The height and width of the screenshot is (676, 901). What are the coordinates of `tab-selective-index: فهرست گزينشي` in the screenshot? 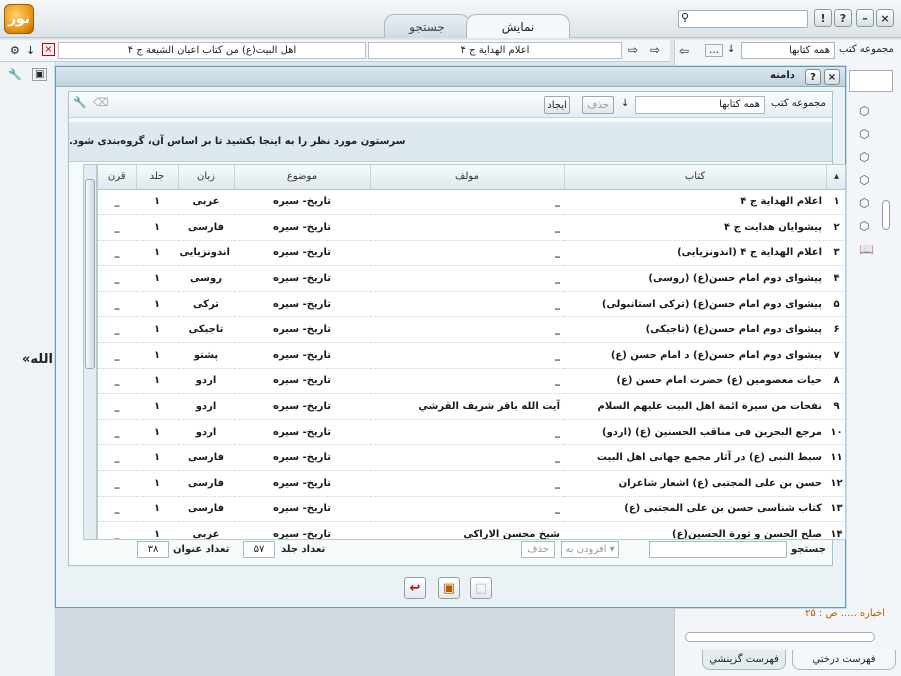 It's located at (744, 660).